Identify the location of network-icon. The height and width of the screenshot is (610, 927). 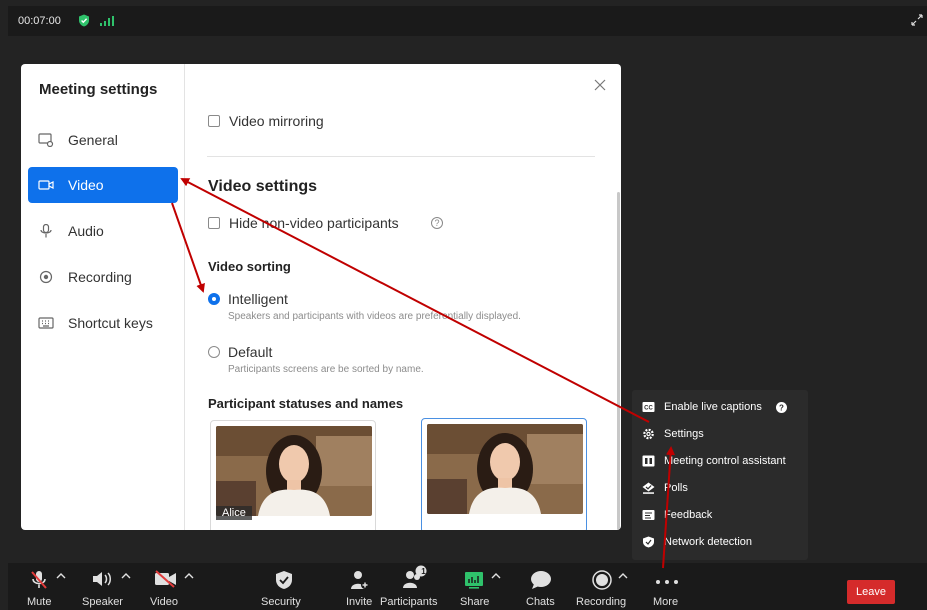
(648, 542).